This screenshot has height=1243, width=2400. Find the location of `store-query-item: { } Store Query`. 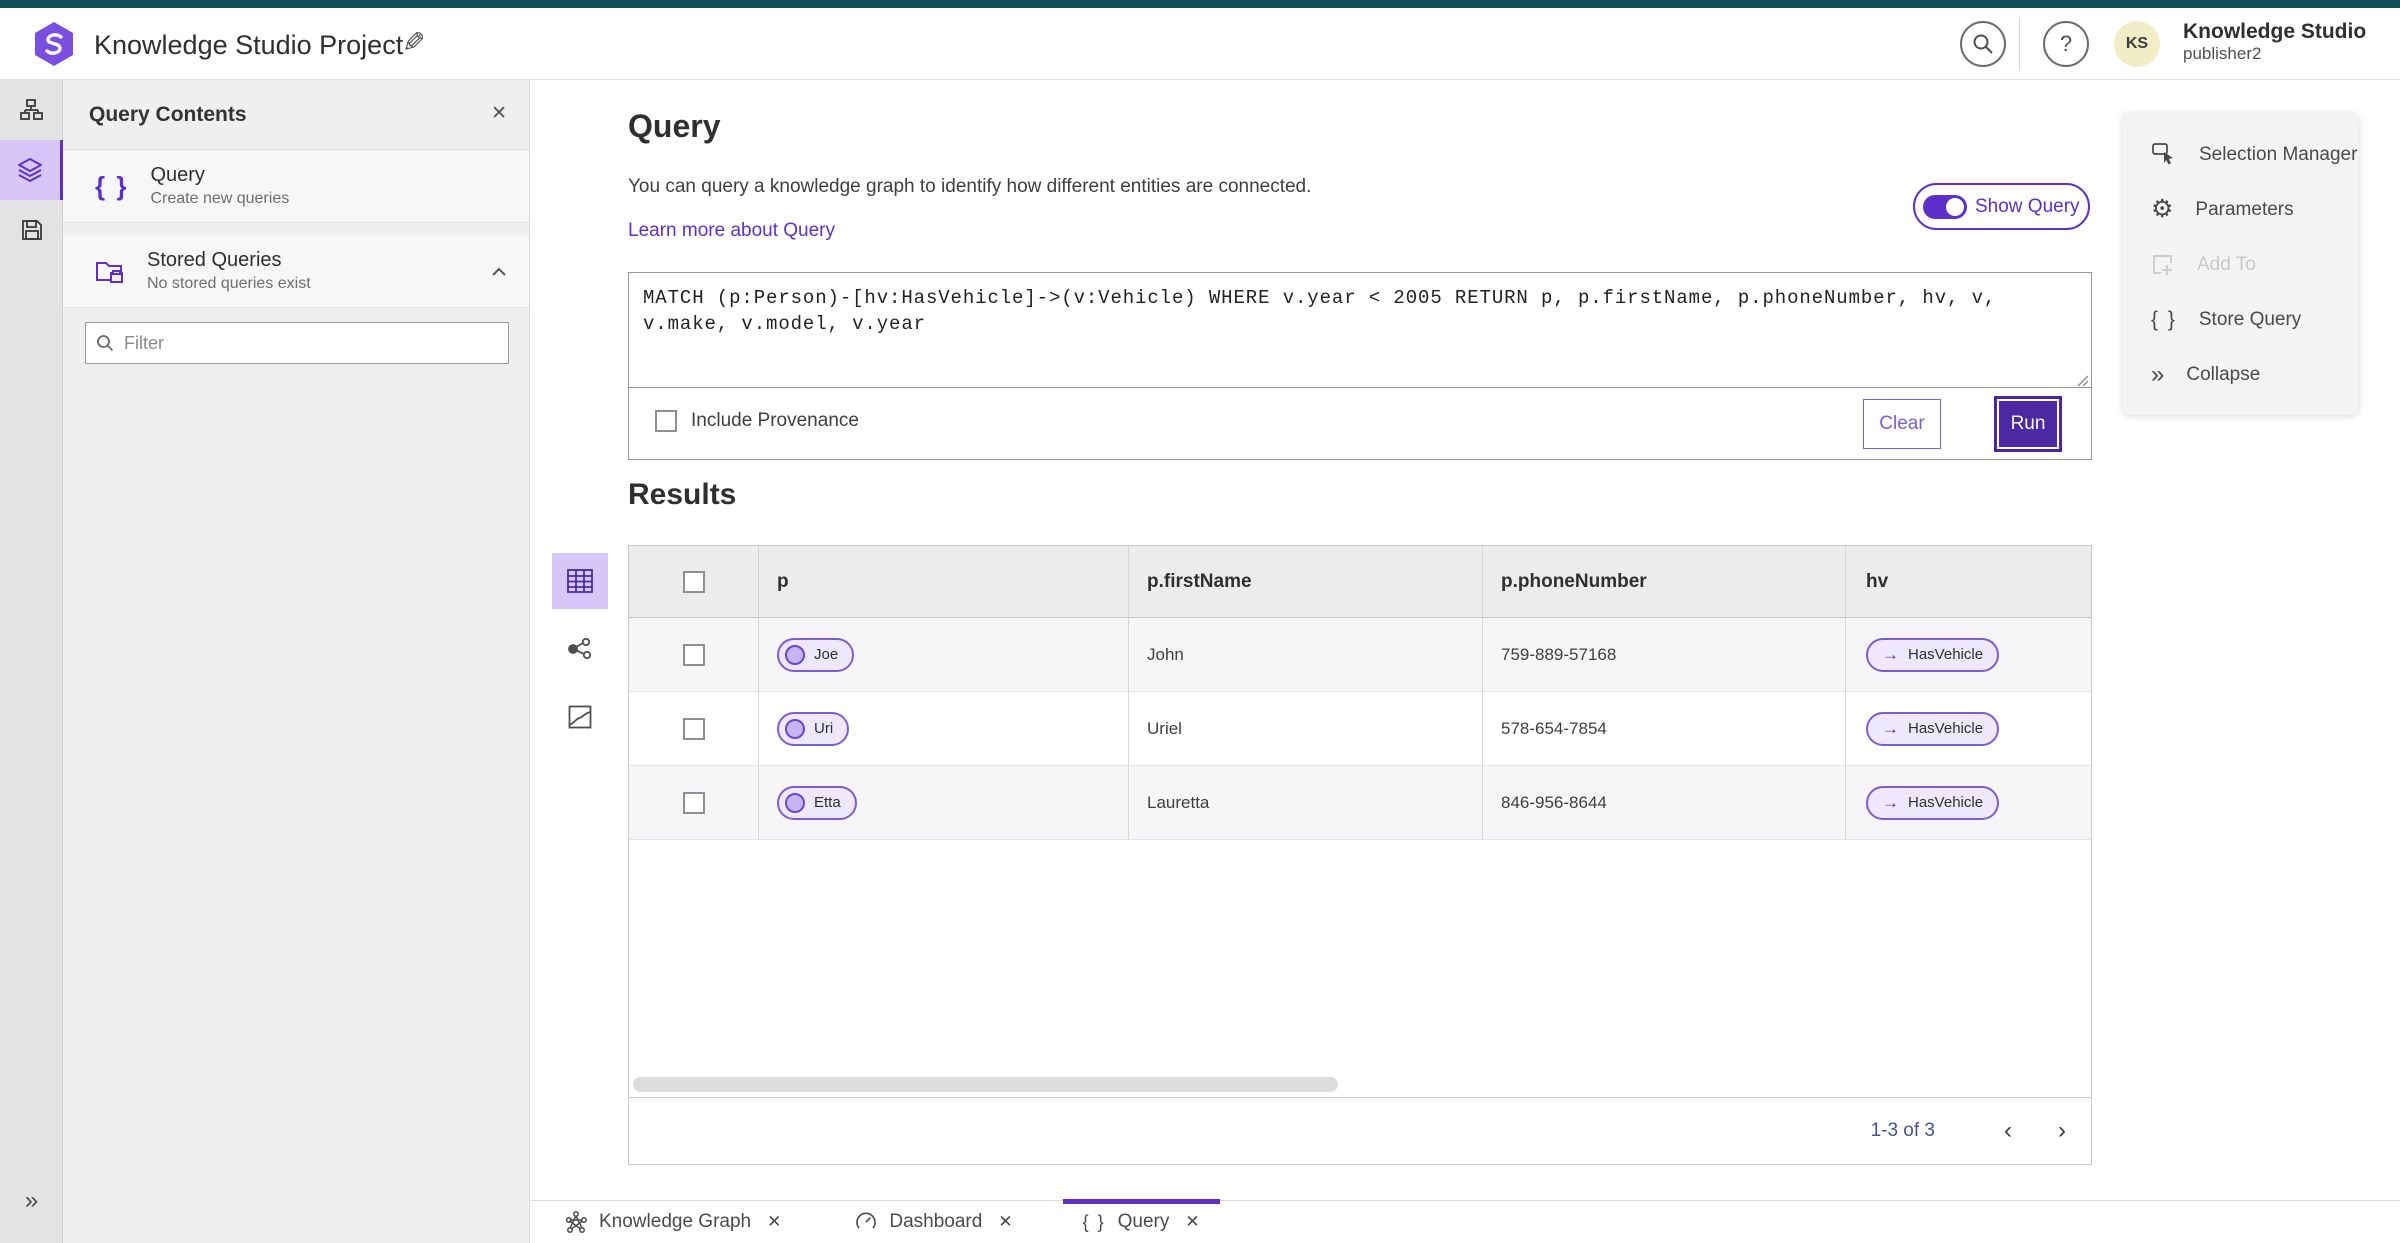

store-query-item: { } Store Query is located at coordinates (2241, 319).